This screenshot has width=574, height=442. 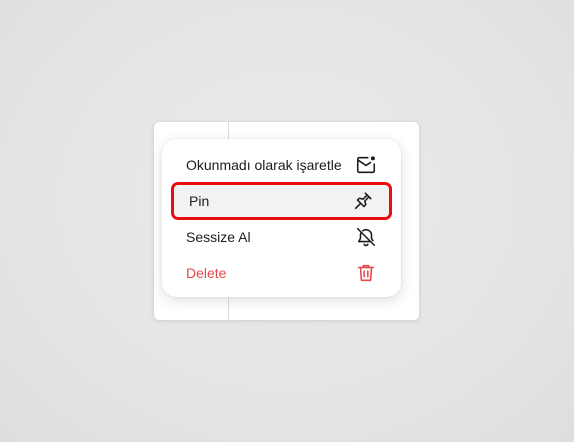 What do you see at coordinates (281, 237) in the screenshot?
I see `menu-item-mute: Sessize Al` at bounding box center [281, 237].